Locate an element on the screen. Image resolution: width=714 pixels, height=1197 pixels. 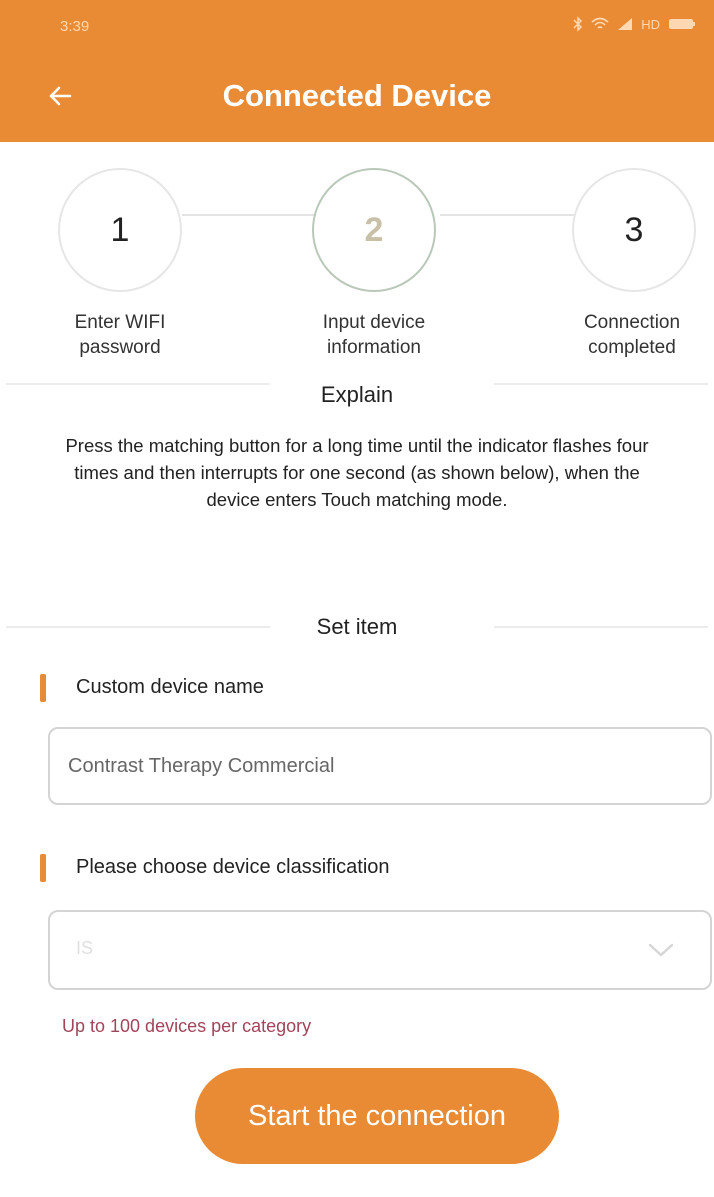
step-number: 2 is located at coordinates (374, 229).